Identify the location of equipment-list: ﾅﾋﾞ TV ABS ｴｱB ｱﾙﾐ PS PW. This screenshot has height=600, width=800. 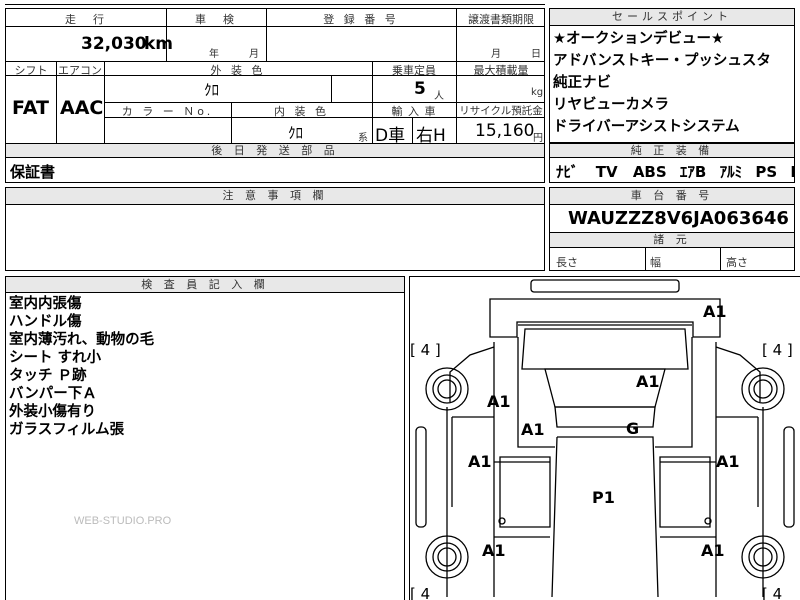
(675, 171).